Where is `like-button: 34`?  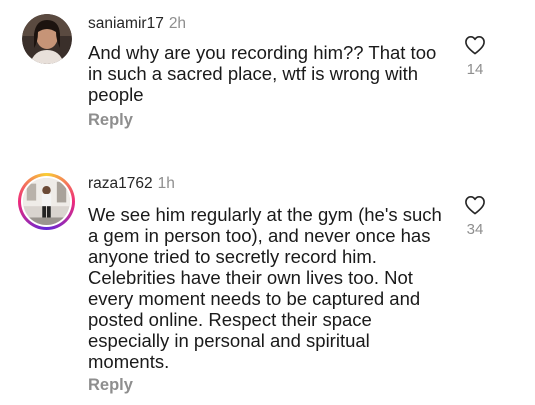
like-button: 34 is located at coordinates (475, 216).